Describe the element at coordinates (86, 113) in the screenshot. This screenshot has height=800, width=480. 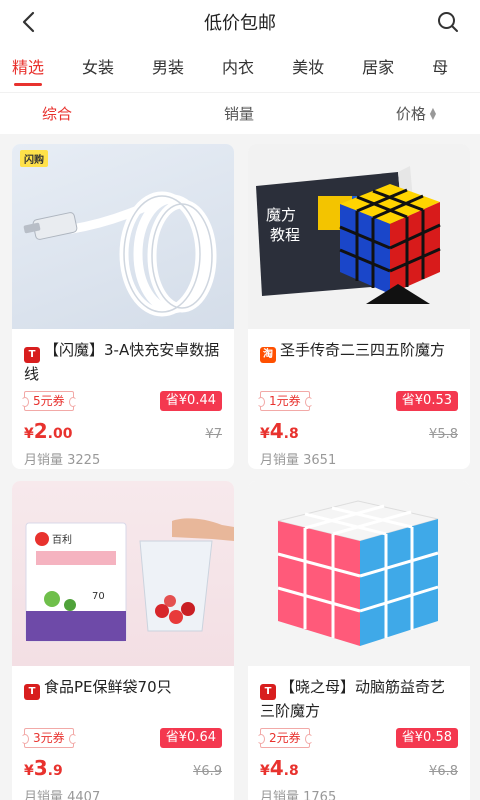
I see `sort-overall: 综合` at that location.